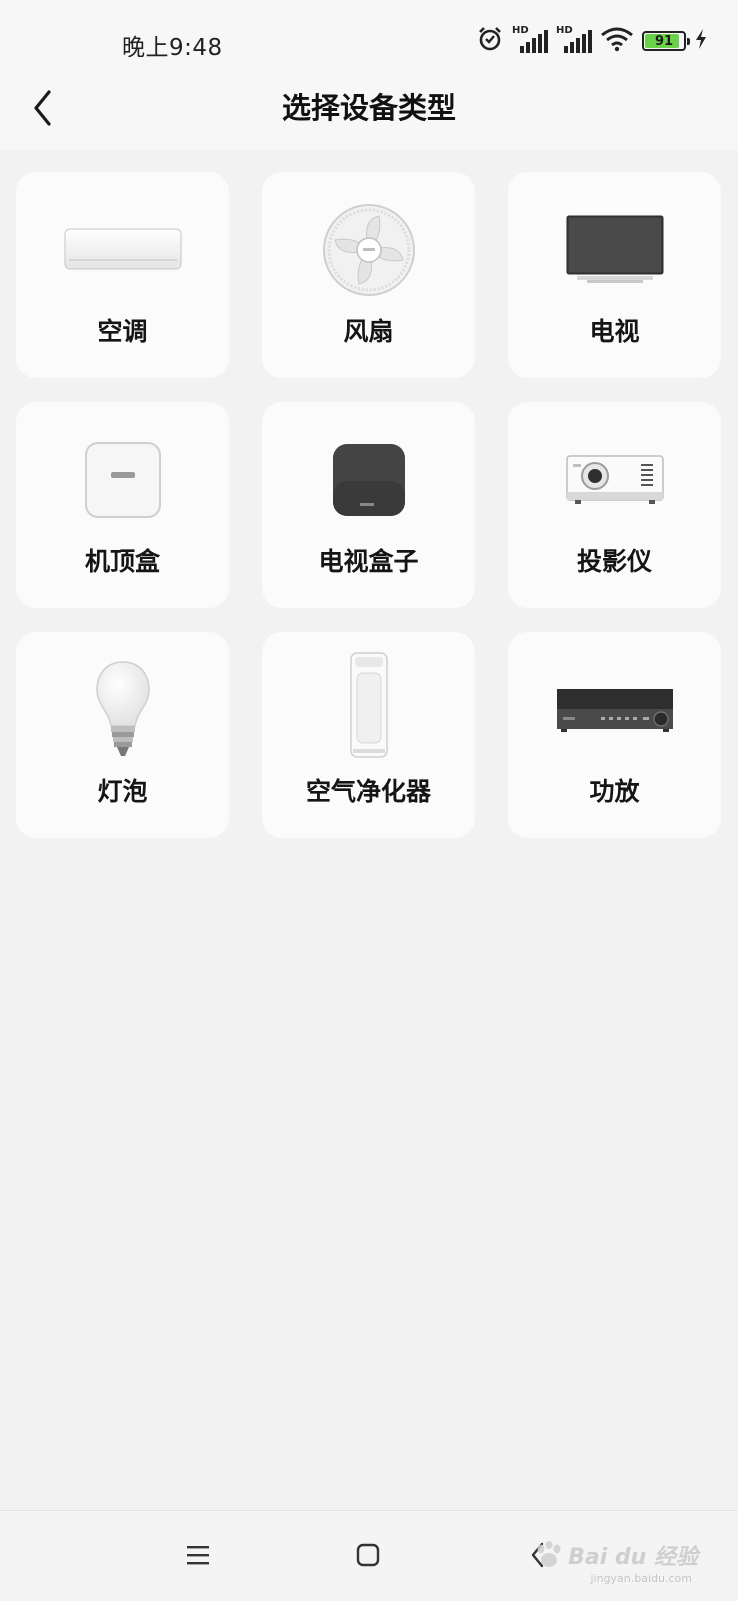 The image size is (738, 1601). I want to click on light-bulb-icon, so click(122, 710).